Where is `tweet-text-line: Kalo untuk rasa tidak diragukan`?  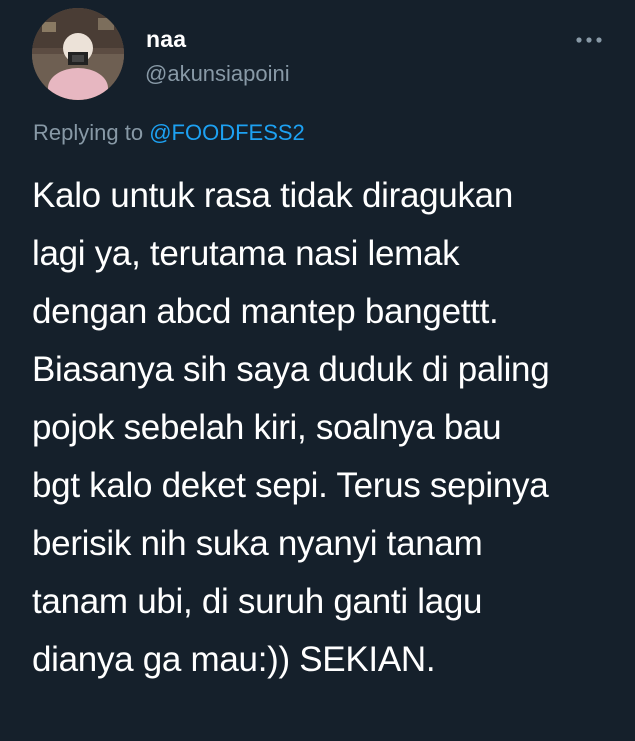
tweet-text-line: Kalo untuk rasa tidak diragukan is located at coordinates (273, 195).